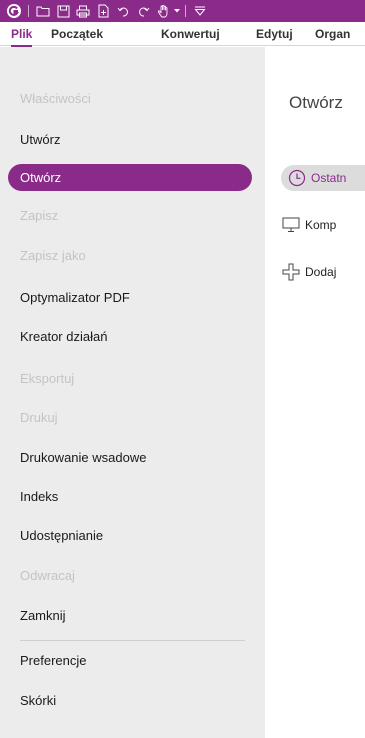 This screenshot has height=738, width=365. What do you see at coordinates (130, 660) in the screenshot?
I see `sidebar-item-preferencje: Preferencje` at bounding box center [130, 660].